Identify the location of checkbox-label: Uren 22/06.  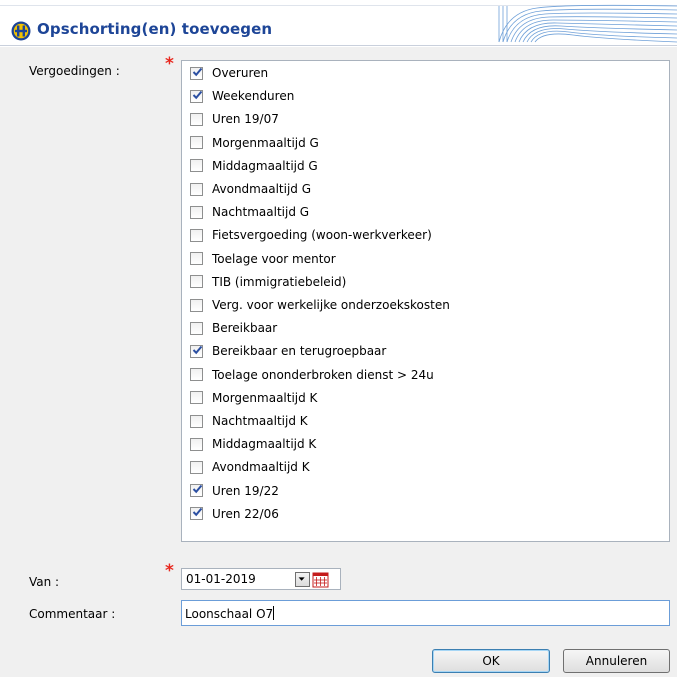
(245, 513).